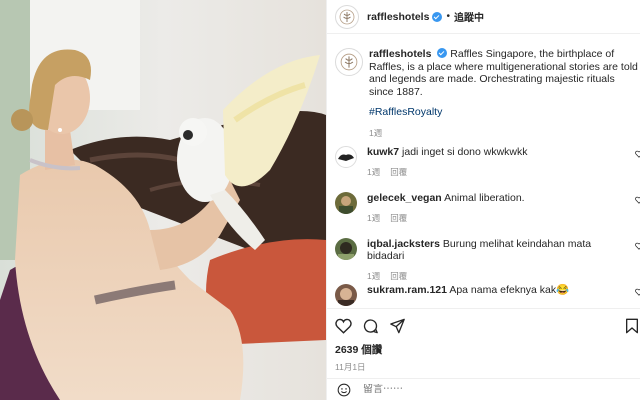 This screenshot has height=400, width=640. Describe the element at coordinates (403, 244) in the screenshot. I see `comment-username: iqbal.jacksters` at that location.